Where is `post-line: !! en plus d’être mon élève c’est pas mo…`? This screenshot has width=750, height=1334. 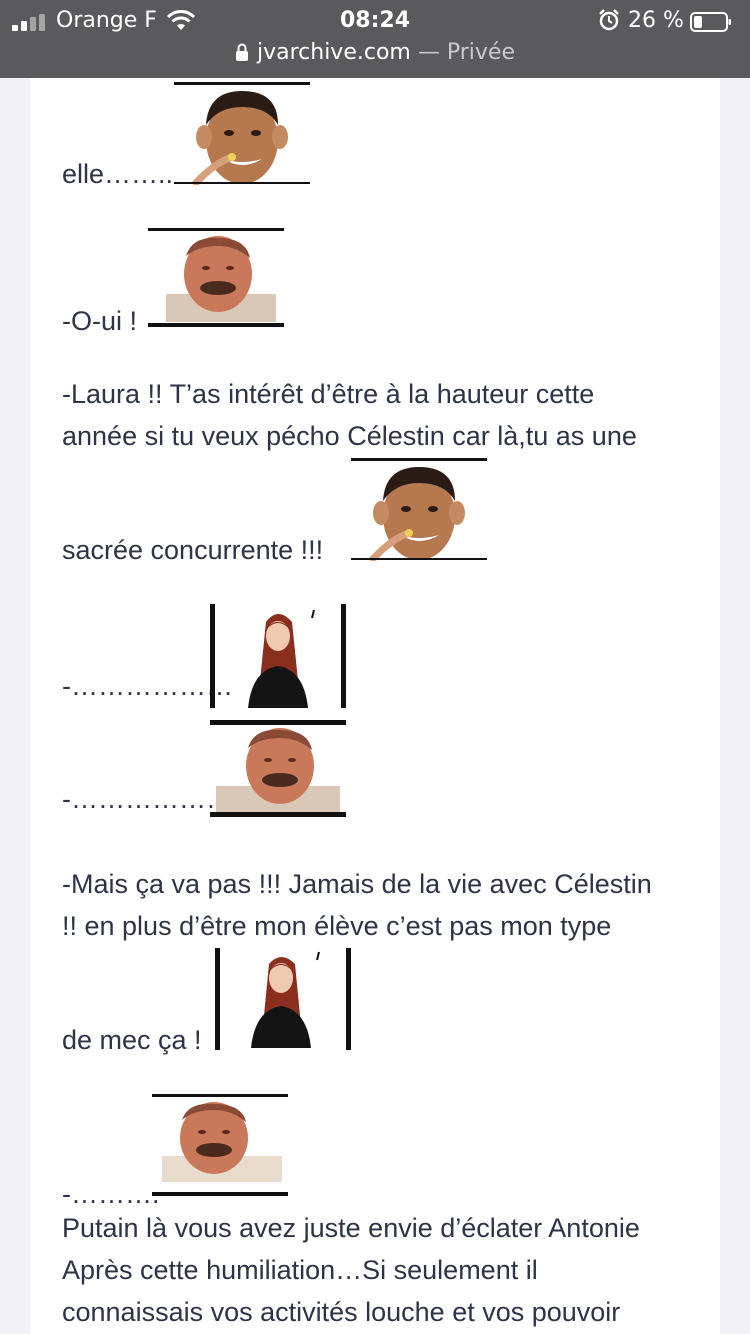 post-line: !! en plus d’être mon élève c’est pas mo… is located at coordinates (337, 926).